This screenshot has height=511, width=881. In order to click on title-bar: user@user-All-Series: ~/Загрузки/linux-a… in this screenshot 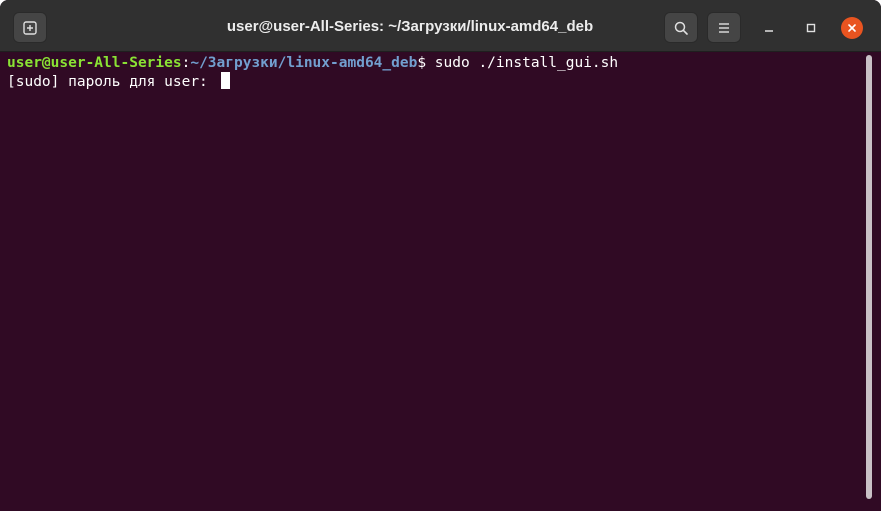, I will do `click(440, 26)`.